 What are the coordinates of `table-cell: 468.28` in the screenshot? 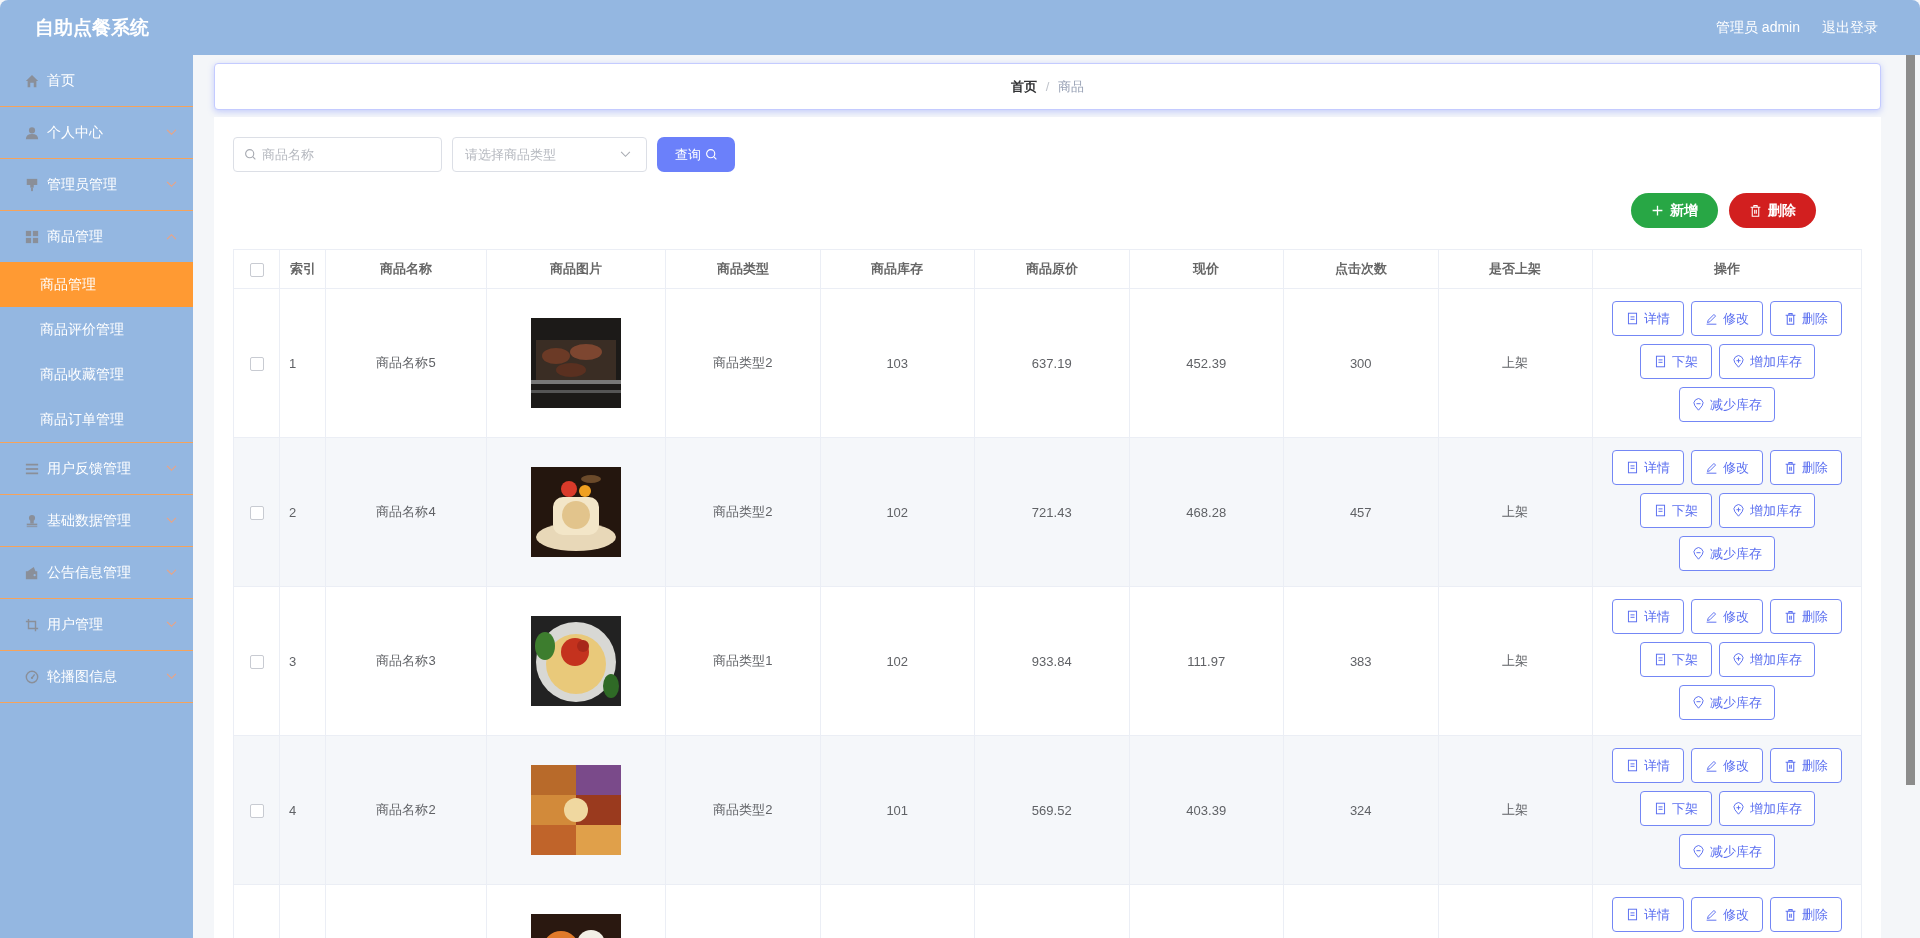 It's located at (1206, 512).